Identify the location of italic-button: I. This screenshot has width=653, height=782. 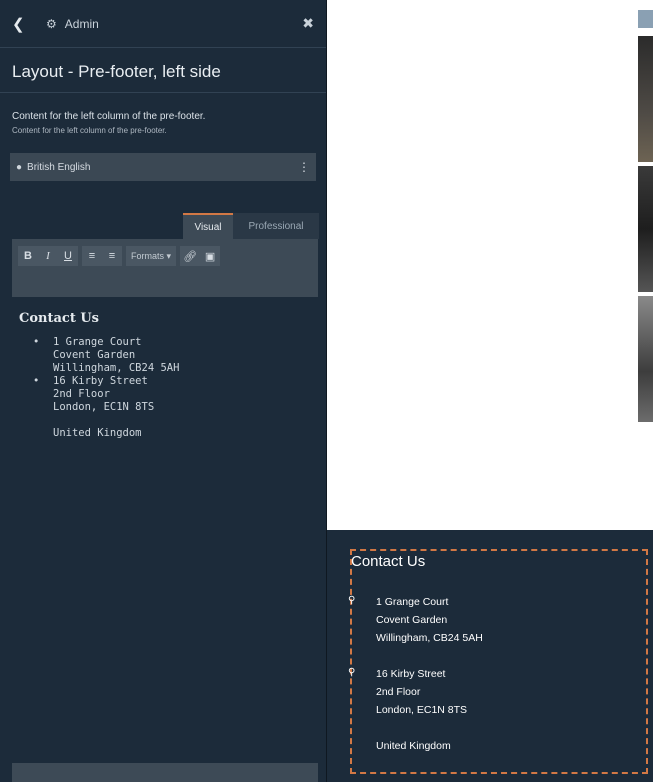
(48, 256).